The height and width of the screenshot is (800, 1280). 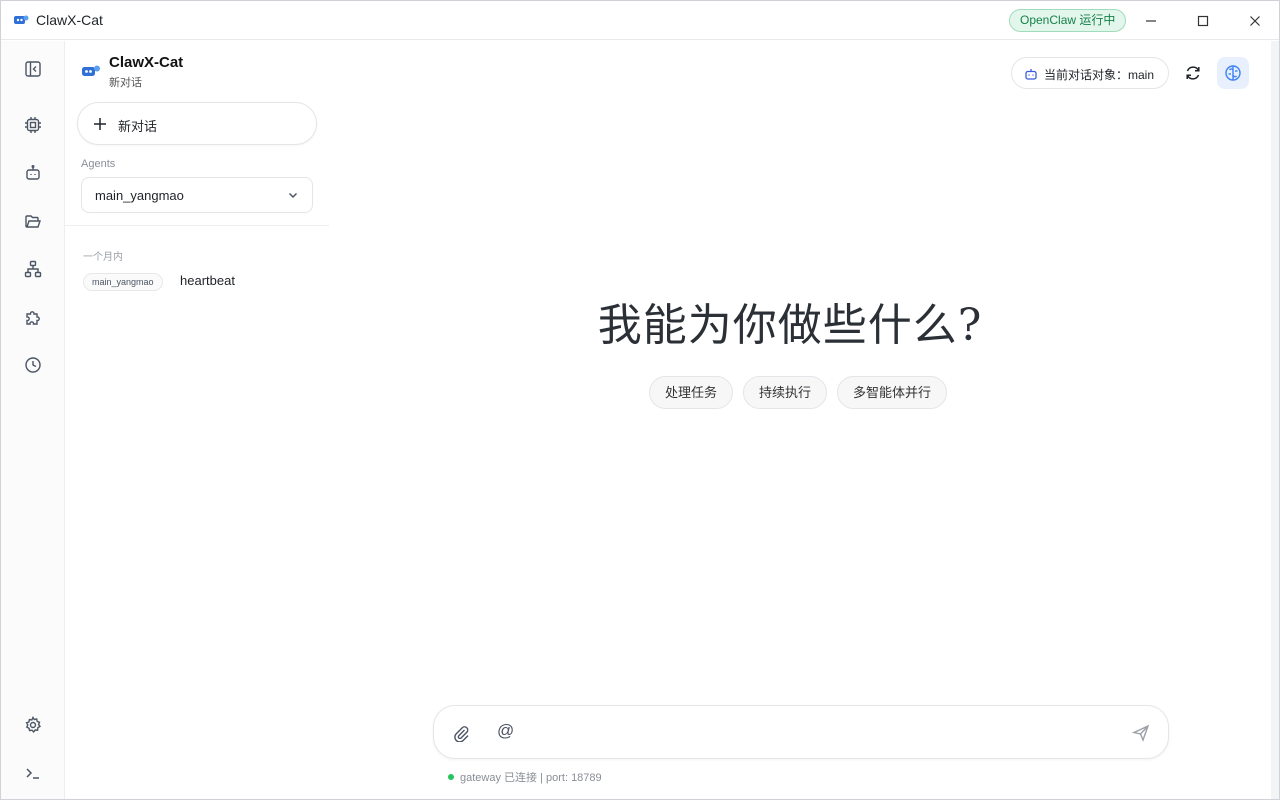 I want to click on hero-heading: 我能为你做些什么?, so click(x=790, y=325).